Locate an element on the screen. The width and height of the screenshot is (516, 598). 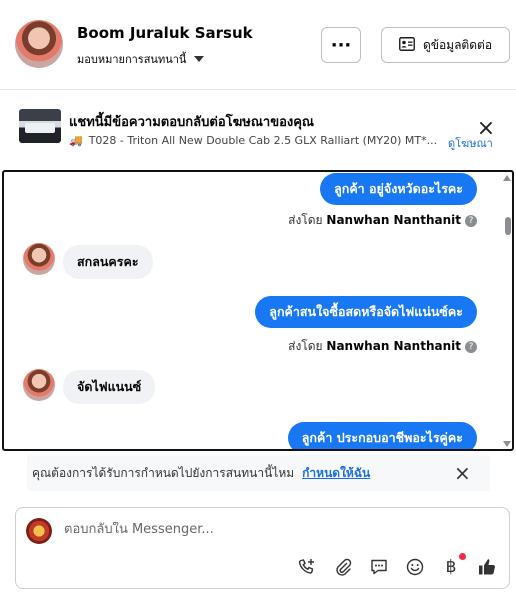
saved-reply-icon is located at coordinates (379, 567).